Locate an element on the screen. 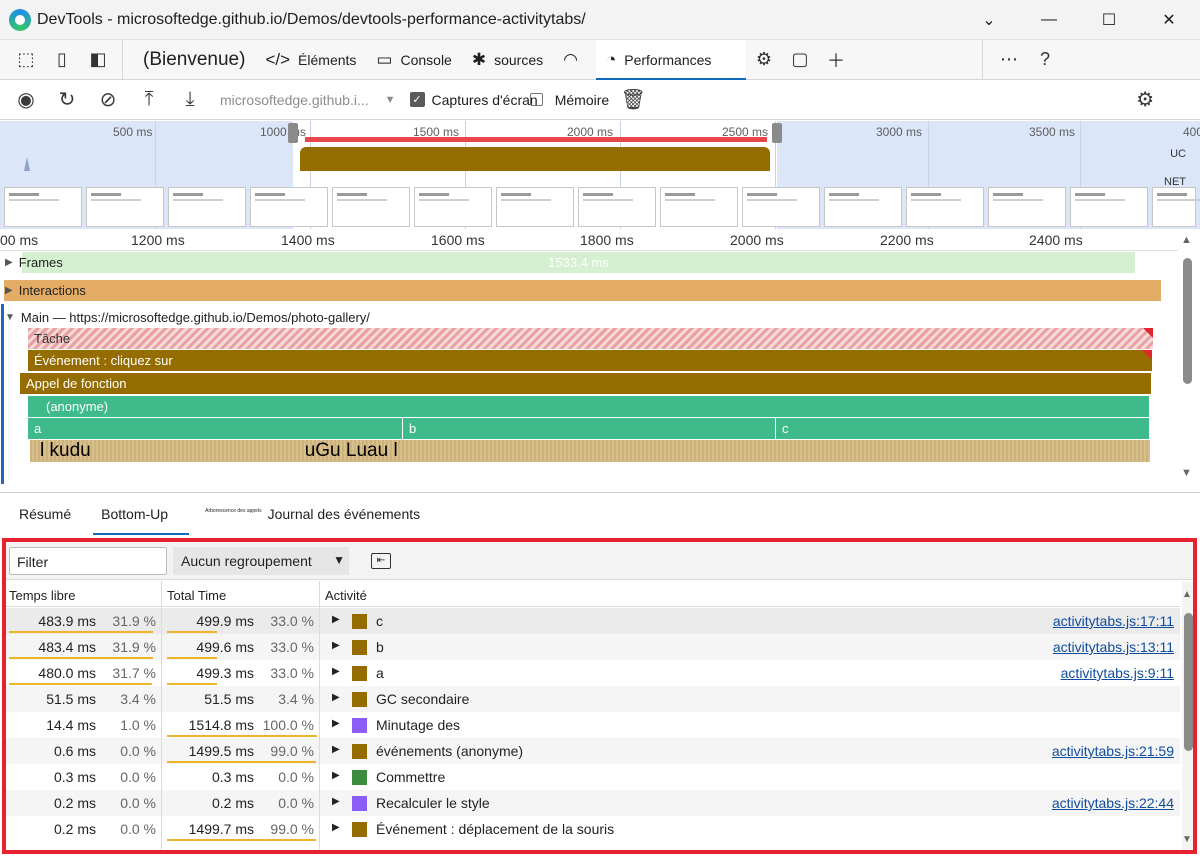 This screenshot has height=859, width=1200. scroll-up-icon: ▲ is located at coordinates (1186, 240).